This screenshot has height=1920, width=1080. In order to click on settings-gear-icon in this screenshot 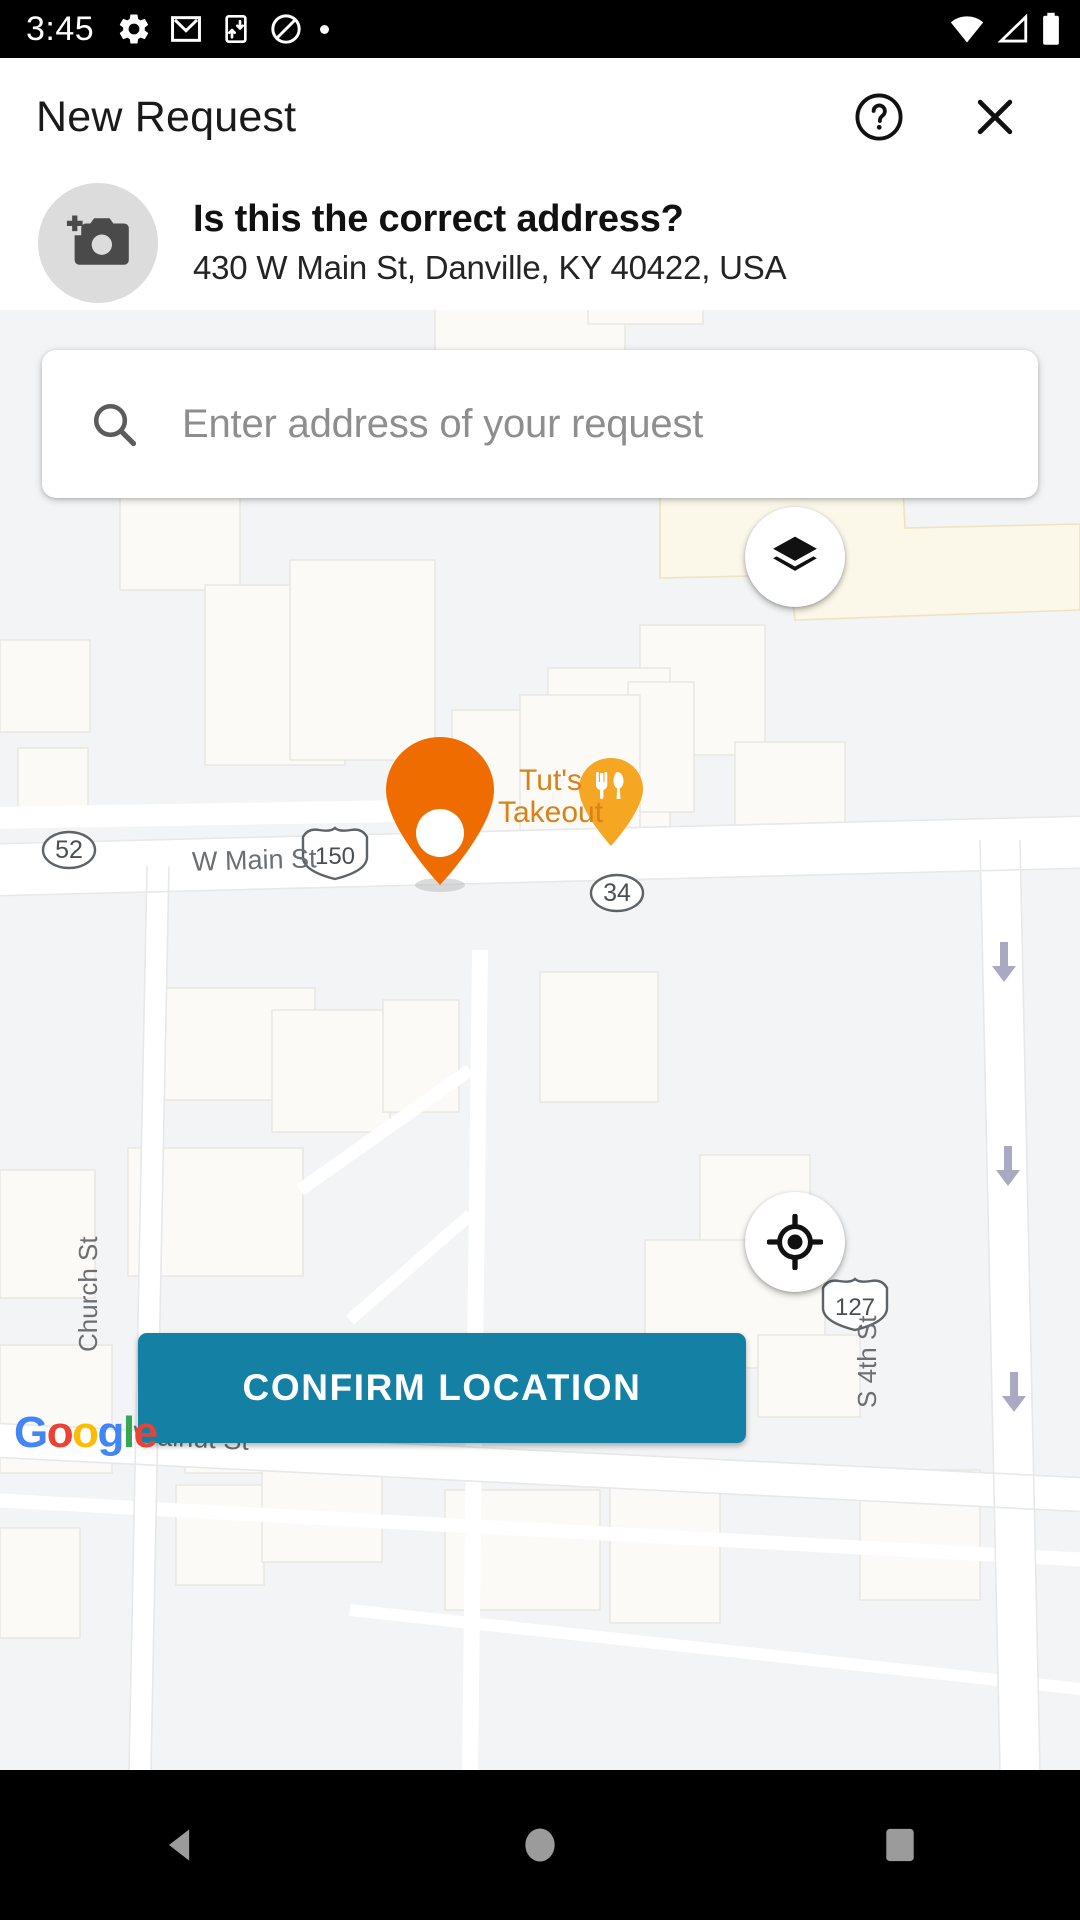, I will do `click(134, 29)`.